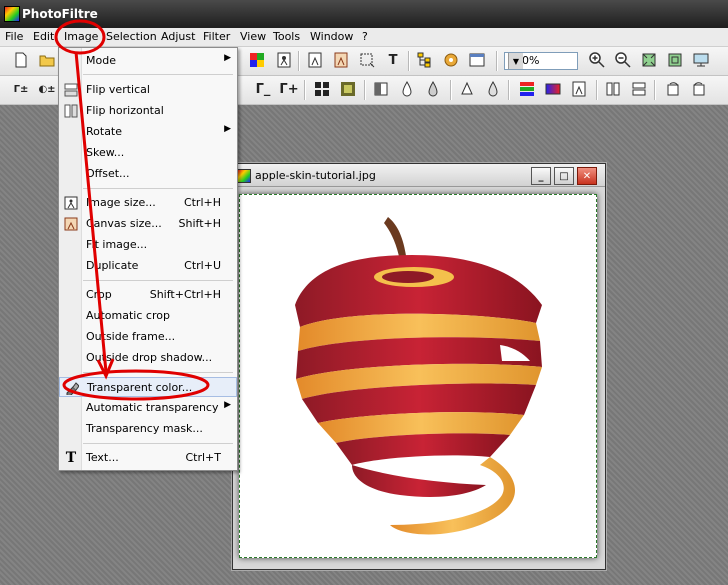  I want to click on chevron-down-icon: ▼, so click(515, 61).